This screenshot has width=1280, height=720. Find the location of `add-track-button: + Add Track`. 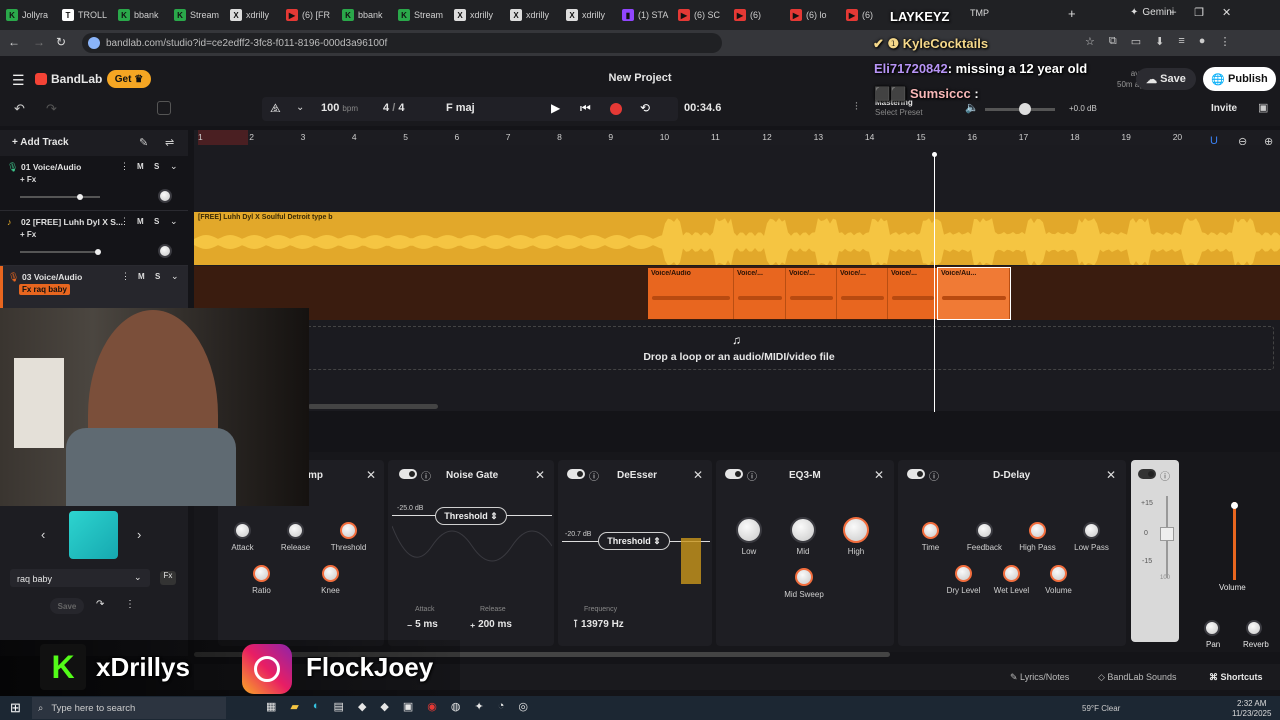

add-track-button: + Add Track is located at coordinates (40, 142).